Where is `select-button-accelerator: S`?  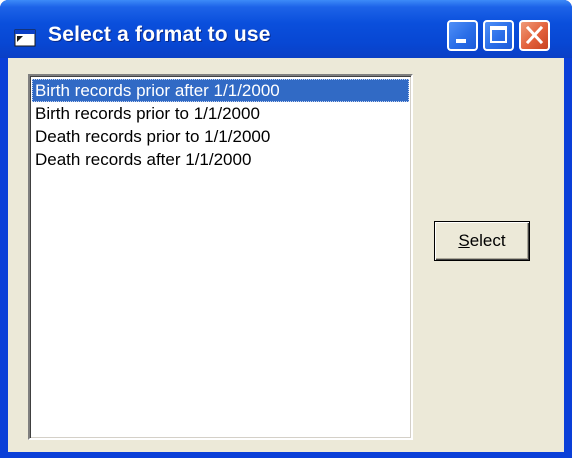
select-button-accelerator: S is located at coordinates (464, 240).